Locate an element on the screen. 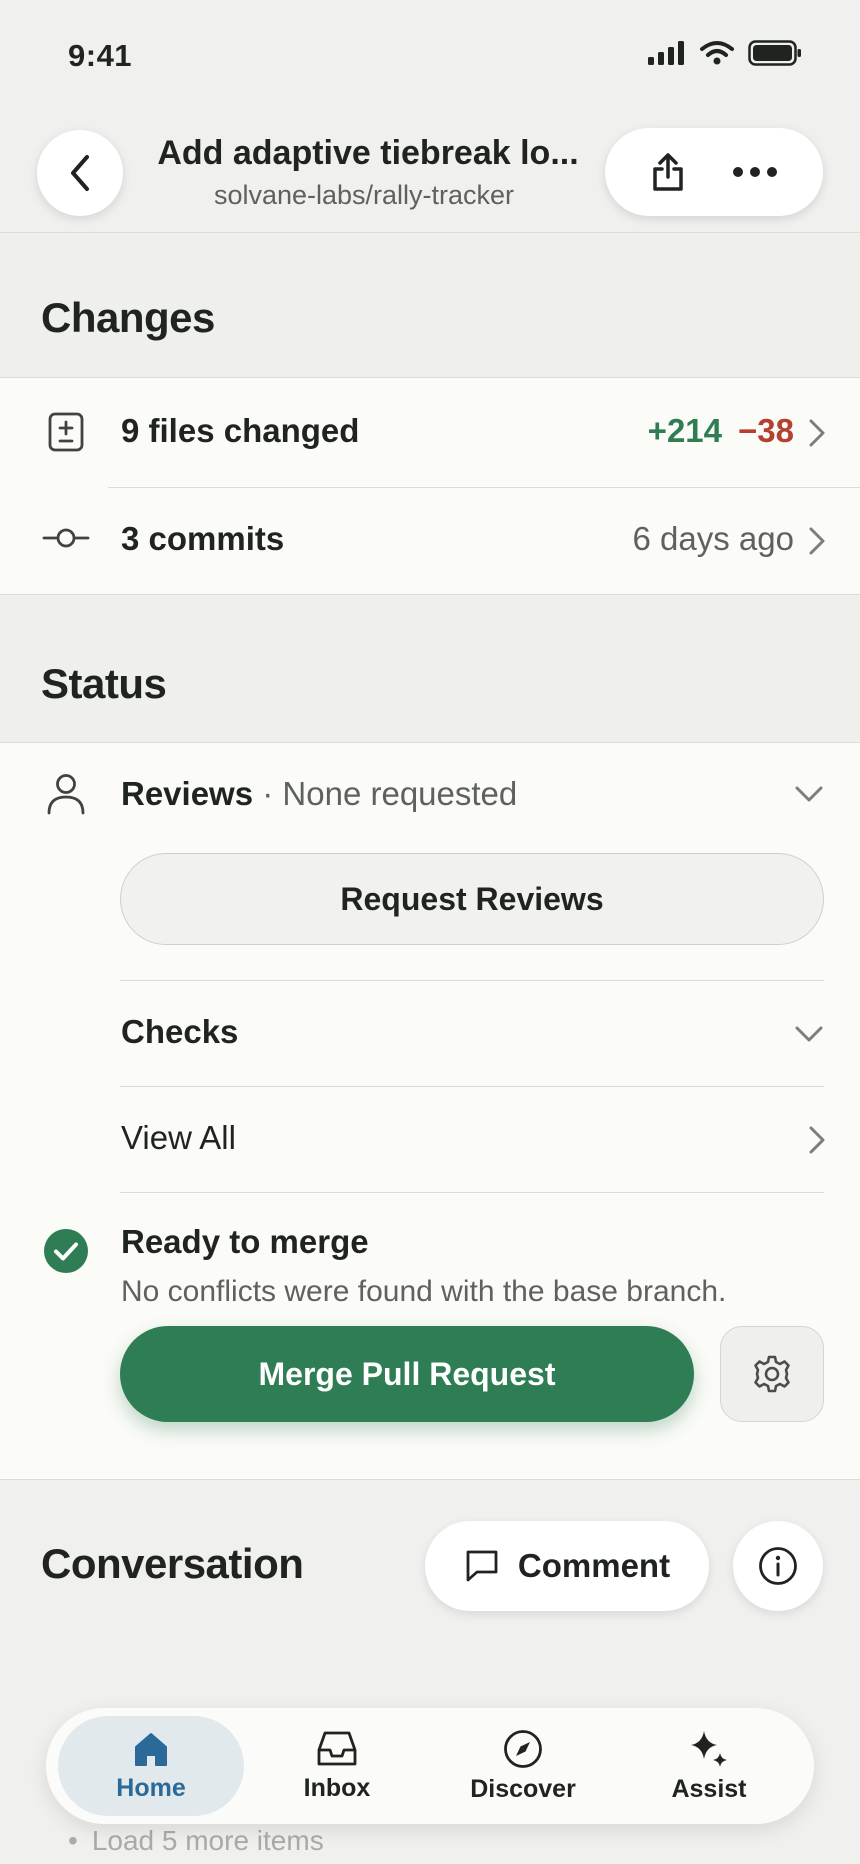 Image resolution: width=860 pixels, height=1864 pixels. merge-settings-button is located at coordinates (772, 1374).